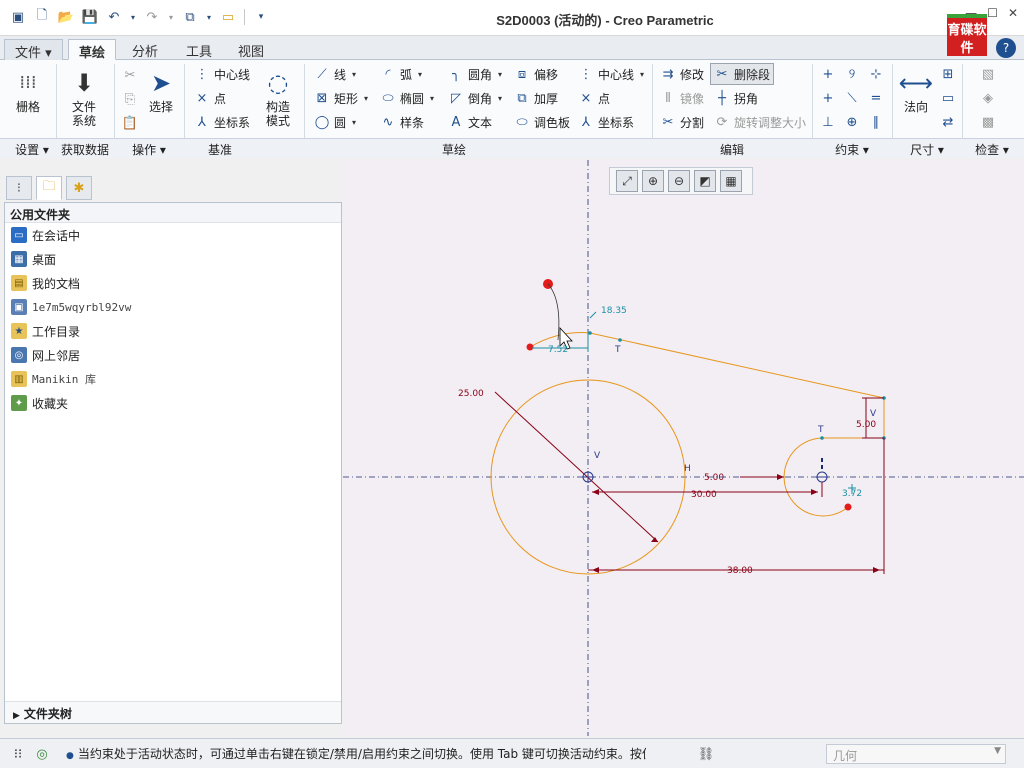 This screenshot has height=768, width=1024. What do you see at coordinates (432, 98) in the screenshot?
I see `ellipse-dropdown-icon: ▾` at bounding box center [432, 98].